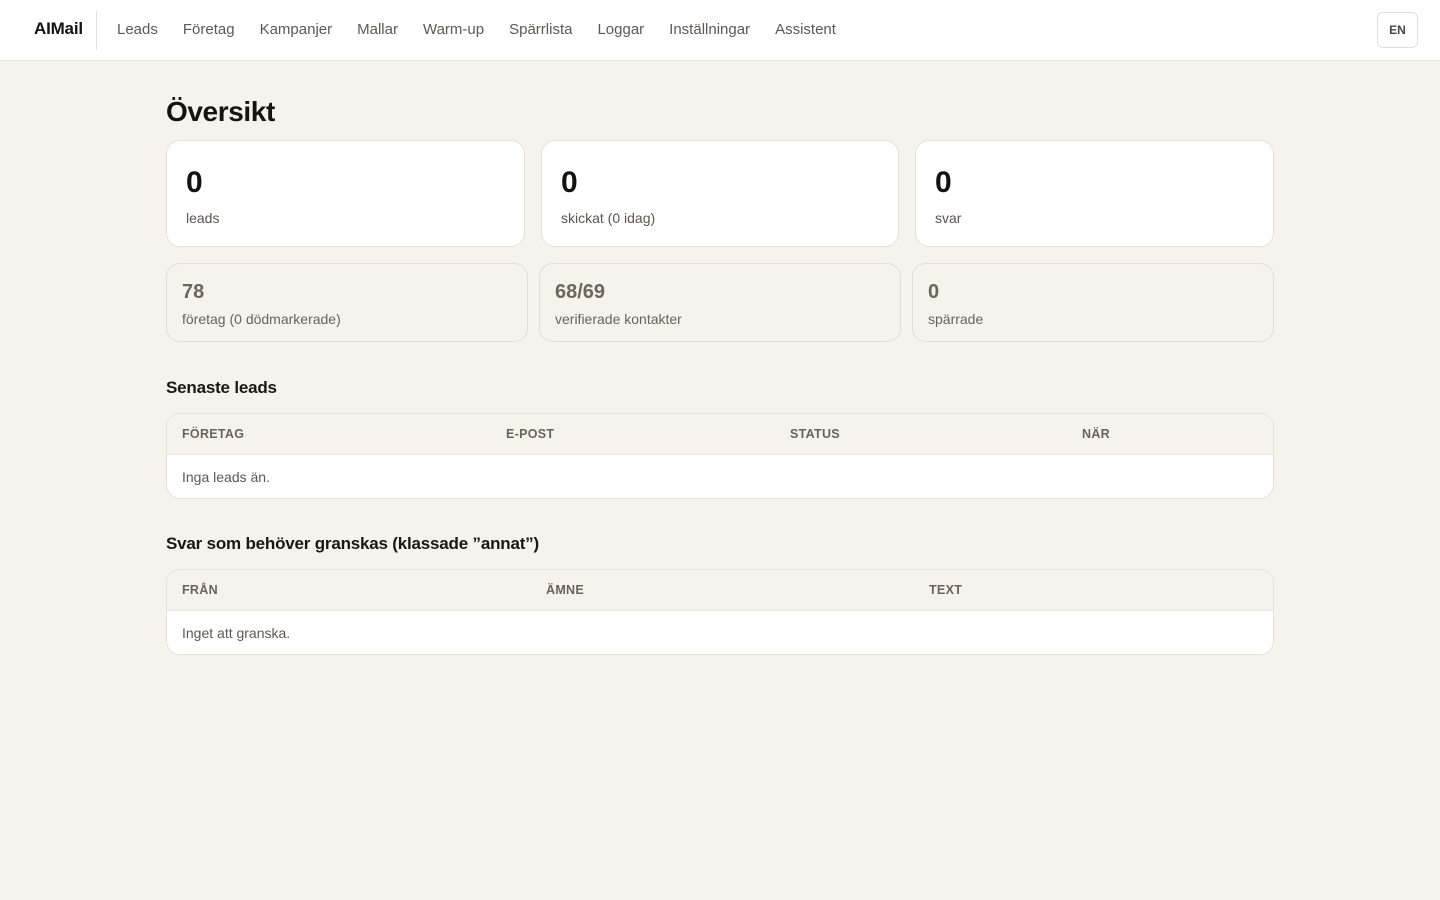  What do you see at coordinates (296, 31) in the screenshot?
I see `nav-item-kampanjer: Kampanjer` at bounding box center [296, 31].